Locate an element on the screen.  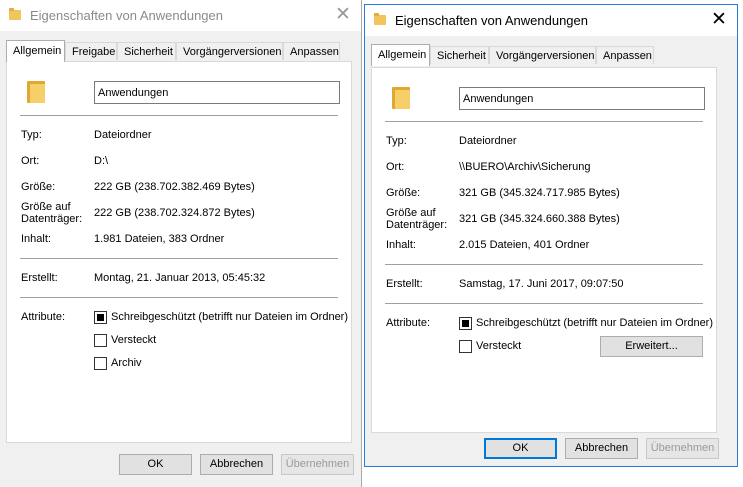
size-on-disk-value: 321 GB (345.324.660.388 Bytes) is located at coordinates (539, 219).